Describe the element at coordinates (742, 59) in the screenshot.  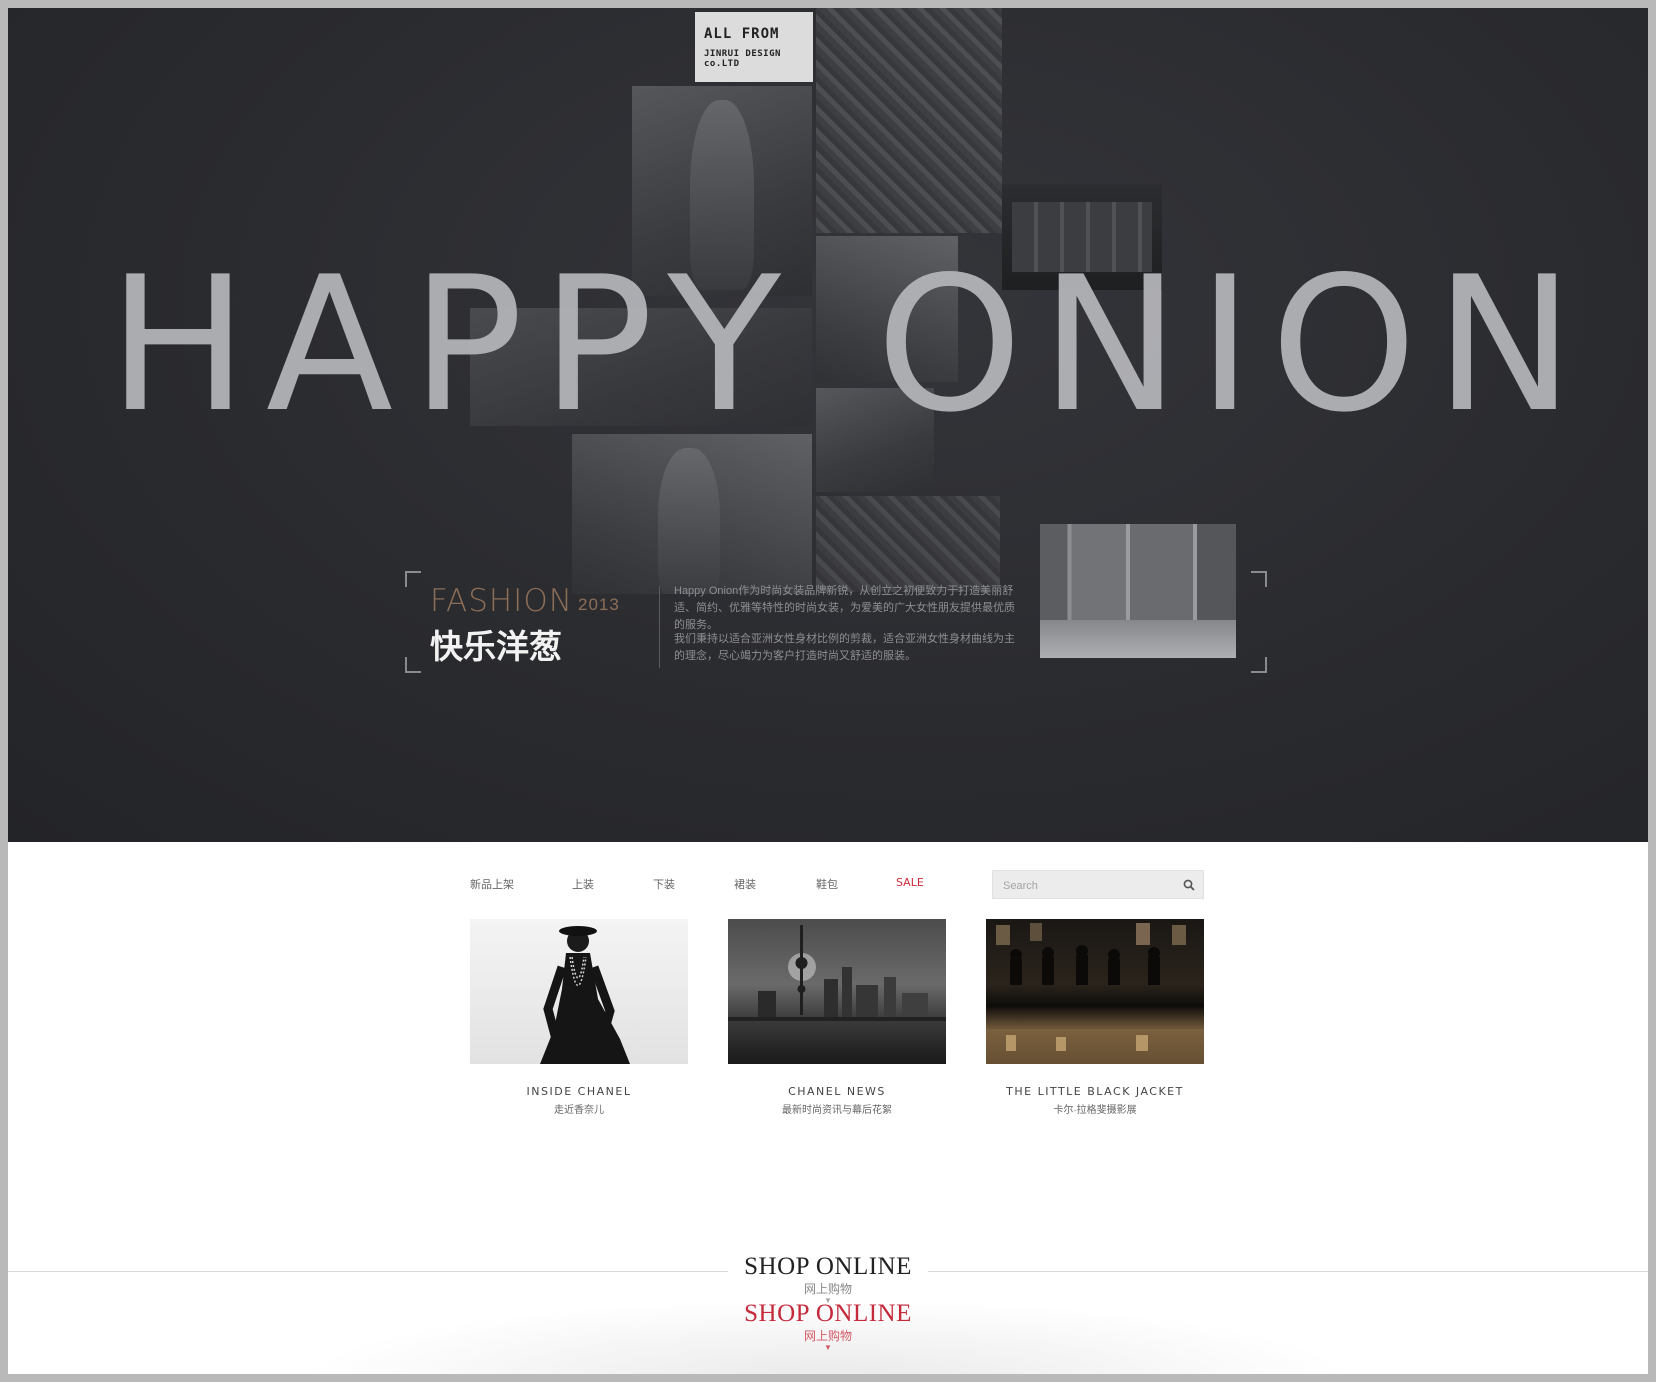
I see `tag-line-2: JINRUI DESIGN co.LTD` at that location.